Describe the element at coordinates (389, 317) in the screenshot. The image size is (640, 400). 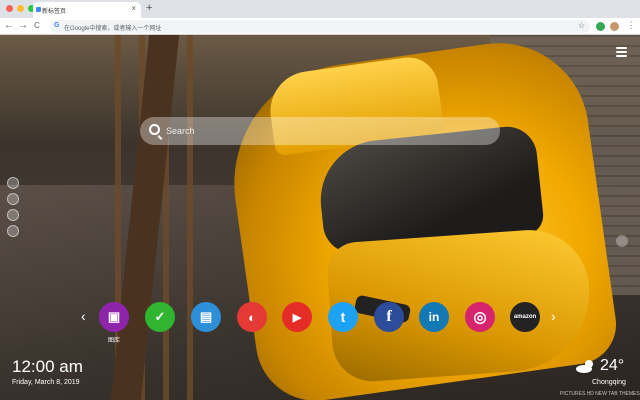
I see `app-facebook-icon: f` at that location.